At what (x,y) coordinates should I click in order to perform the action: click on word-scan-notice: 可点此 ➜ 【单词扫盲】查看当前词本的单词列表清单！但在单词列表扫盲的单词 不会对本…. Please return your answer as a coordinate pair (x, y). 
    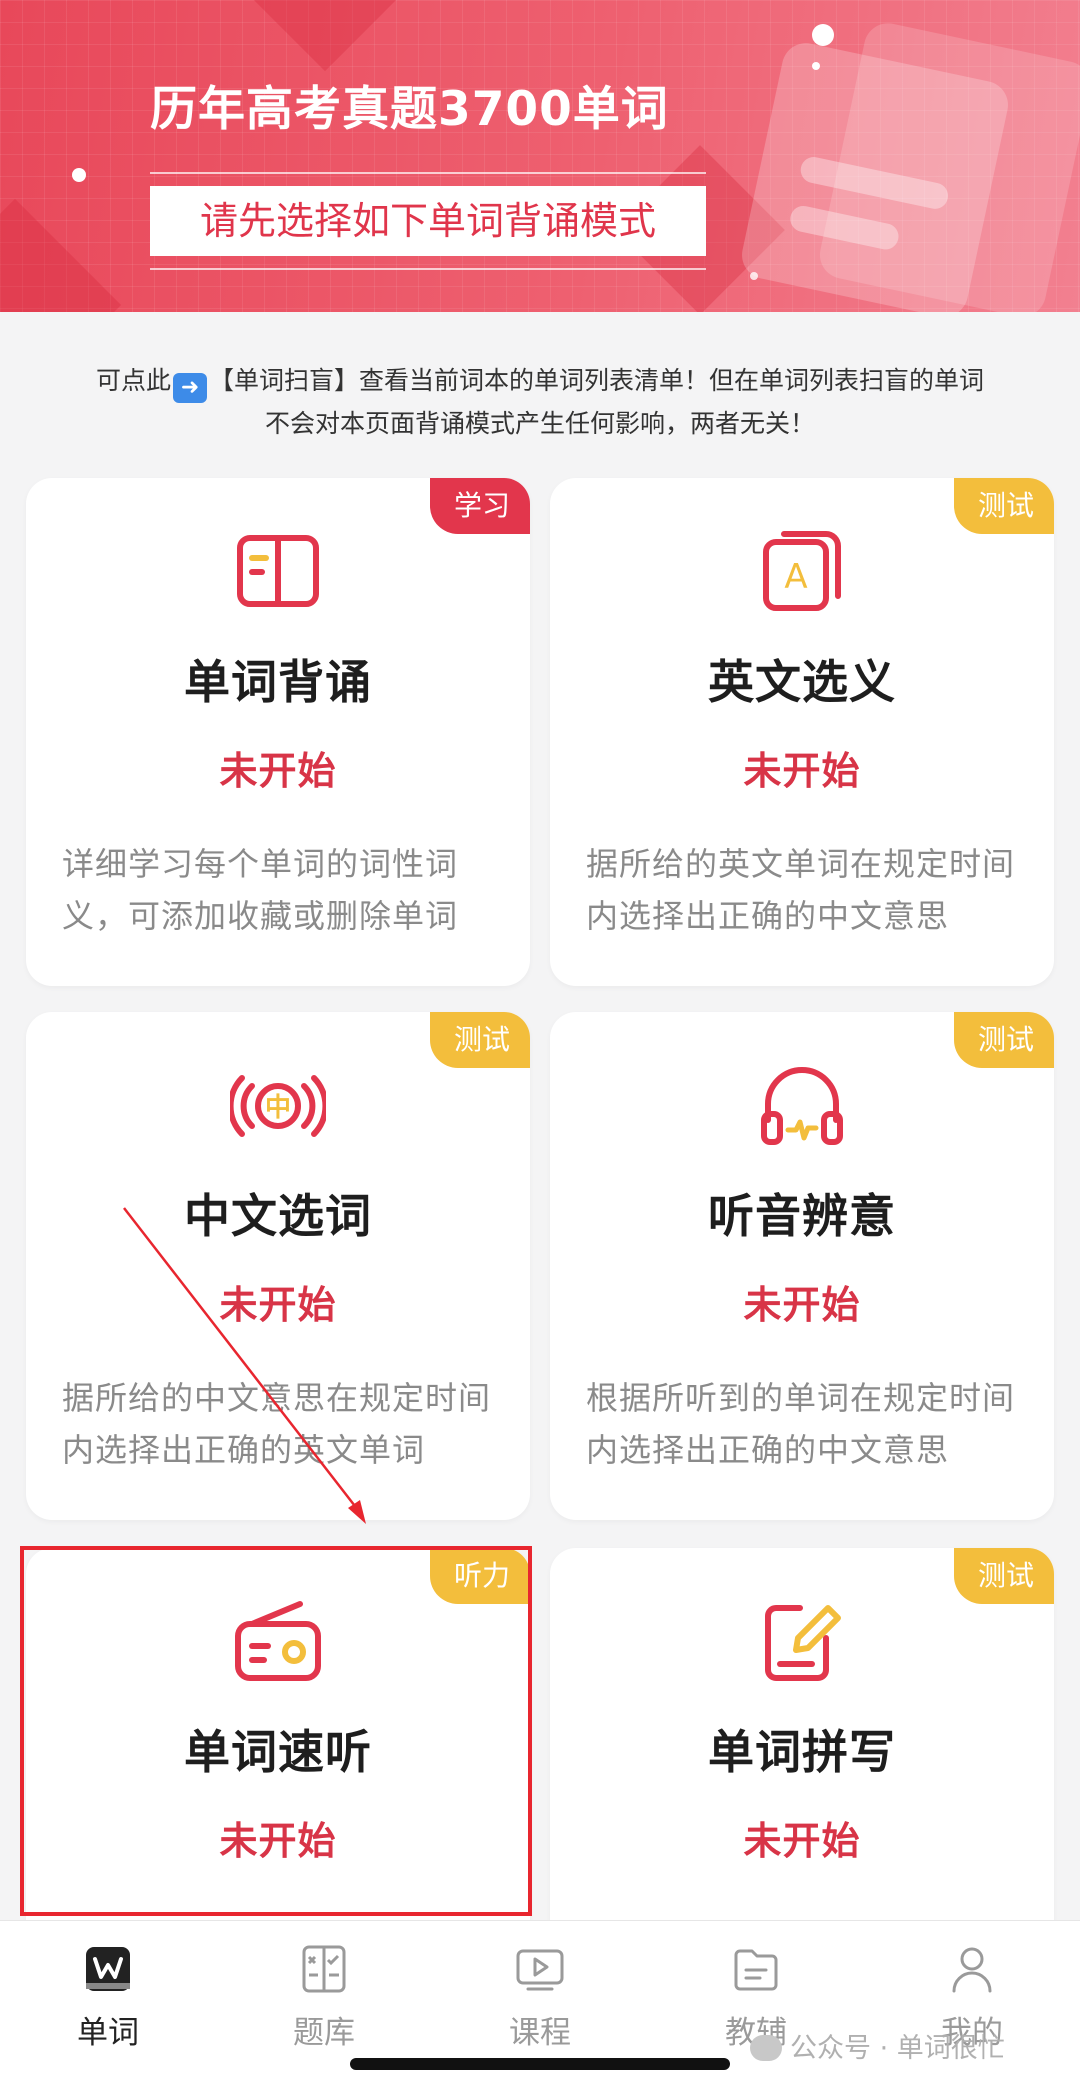
    Looking at the image, I should click on (540, 402).